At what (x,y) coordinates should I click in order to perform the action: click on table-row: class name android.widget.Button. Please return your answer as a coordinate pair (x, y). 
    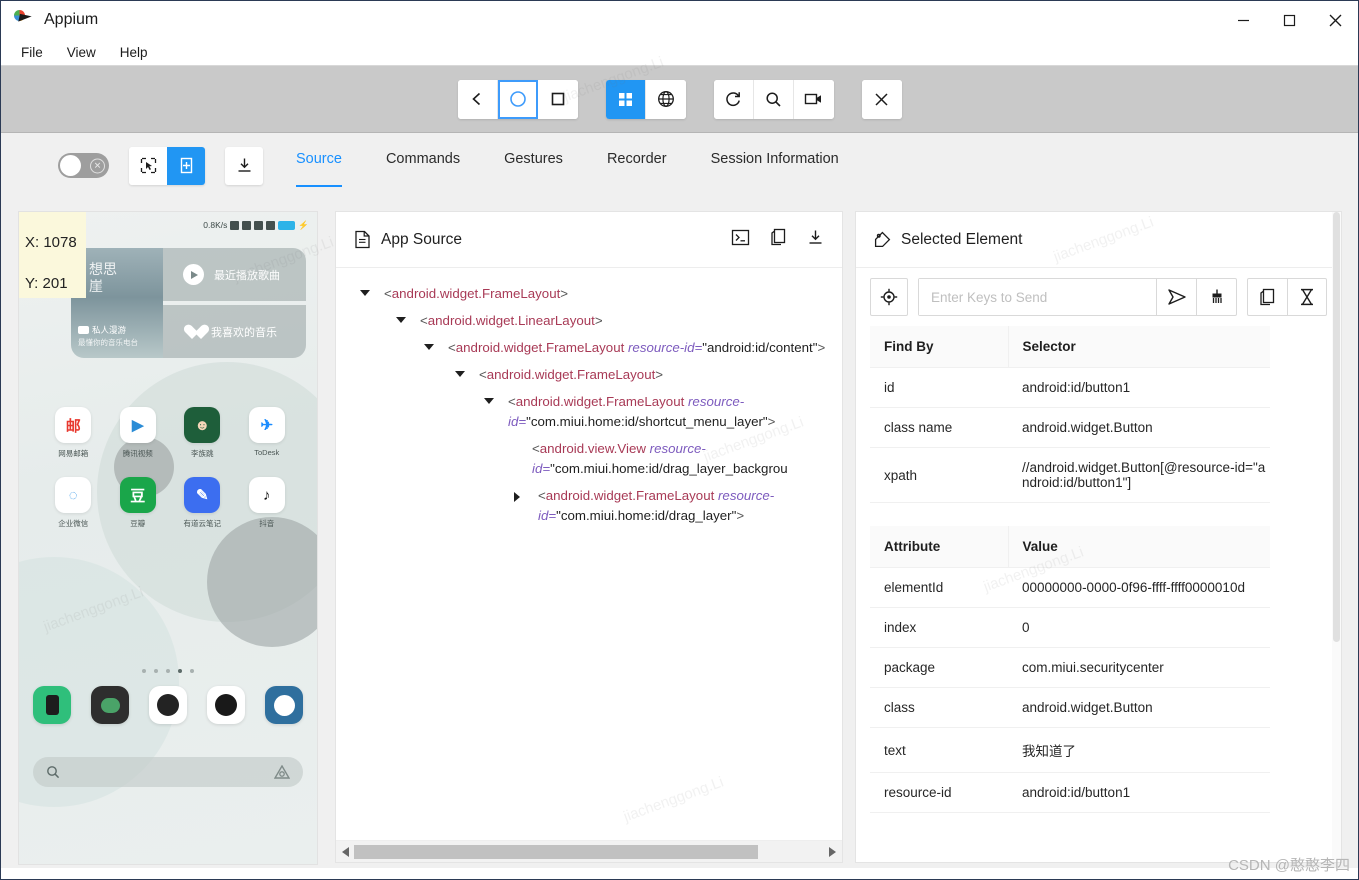
    Looking at the image, I should click on (1070, 427).